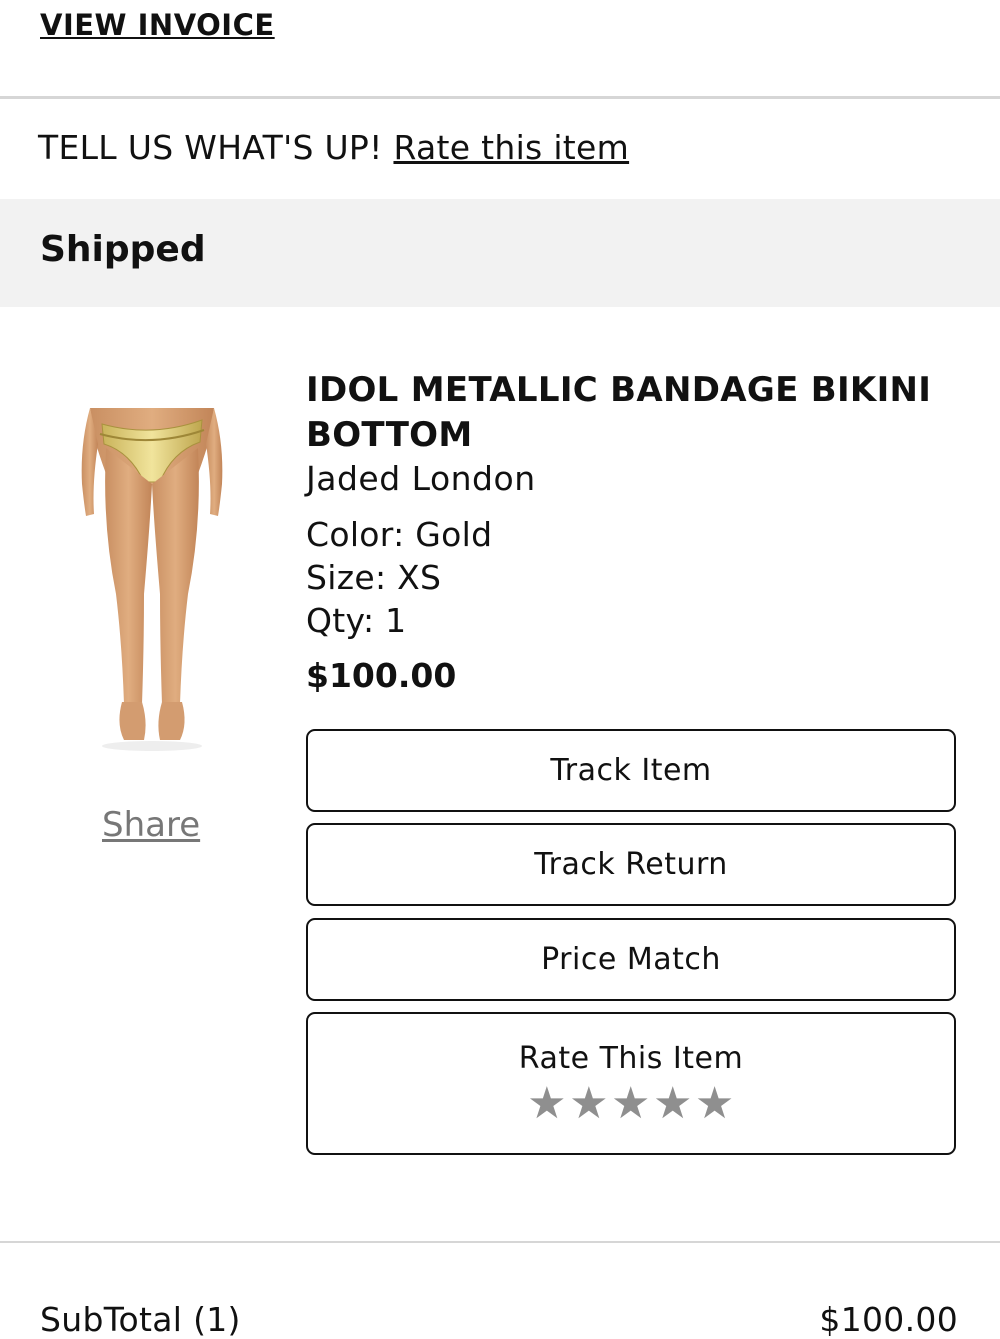  Describe the element at coordinates (399, 534) in the screenshot. I see `product-color: Color: Gold` at that location.